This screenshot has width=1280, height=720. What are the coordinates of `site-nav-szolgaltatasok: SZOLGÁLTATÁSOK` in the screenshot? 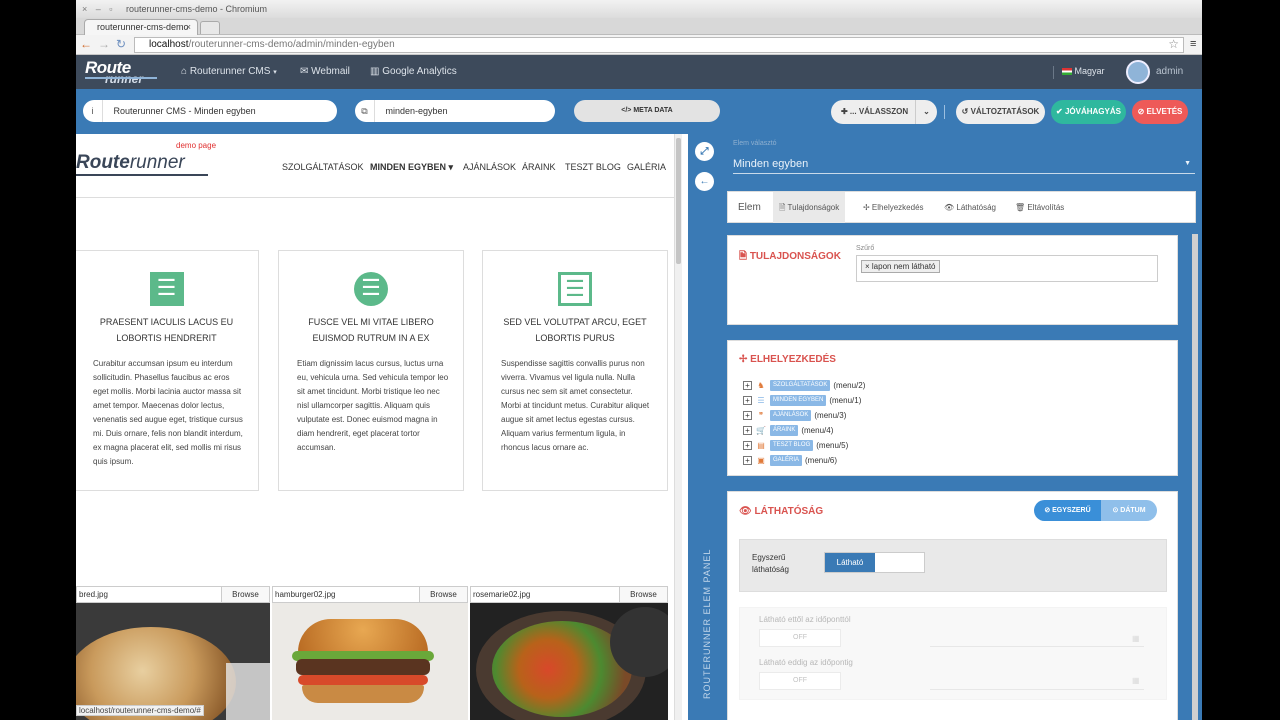 It's located at (323, 167).